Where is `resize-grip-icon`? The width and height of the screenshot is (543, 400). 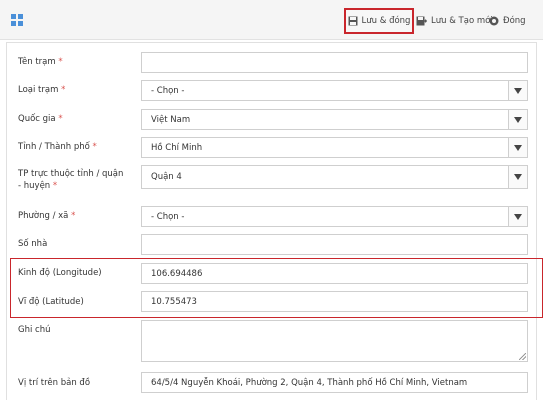
resize-grip-icon is located at coordinates (522, 356).